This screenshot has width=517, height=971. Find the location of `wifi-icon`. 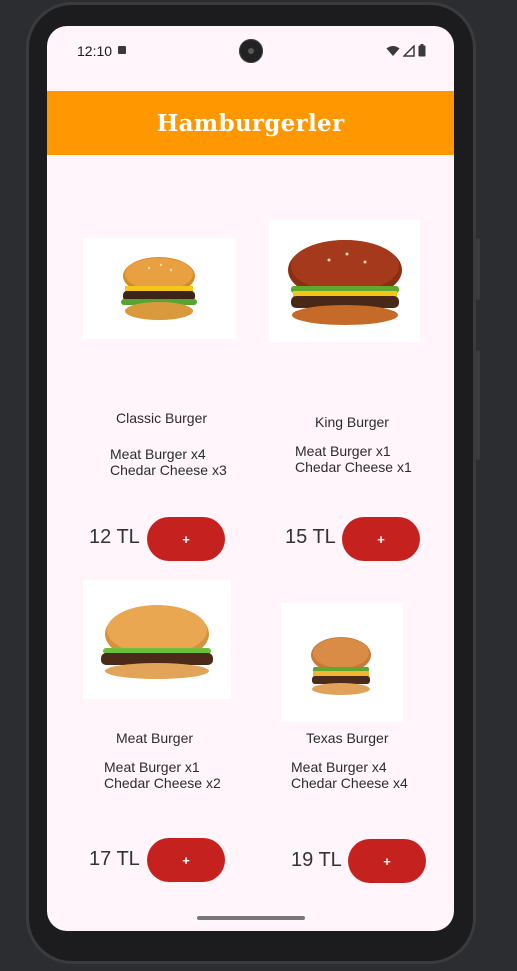

wifi-icon is located at coordinates (393, 50).